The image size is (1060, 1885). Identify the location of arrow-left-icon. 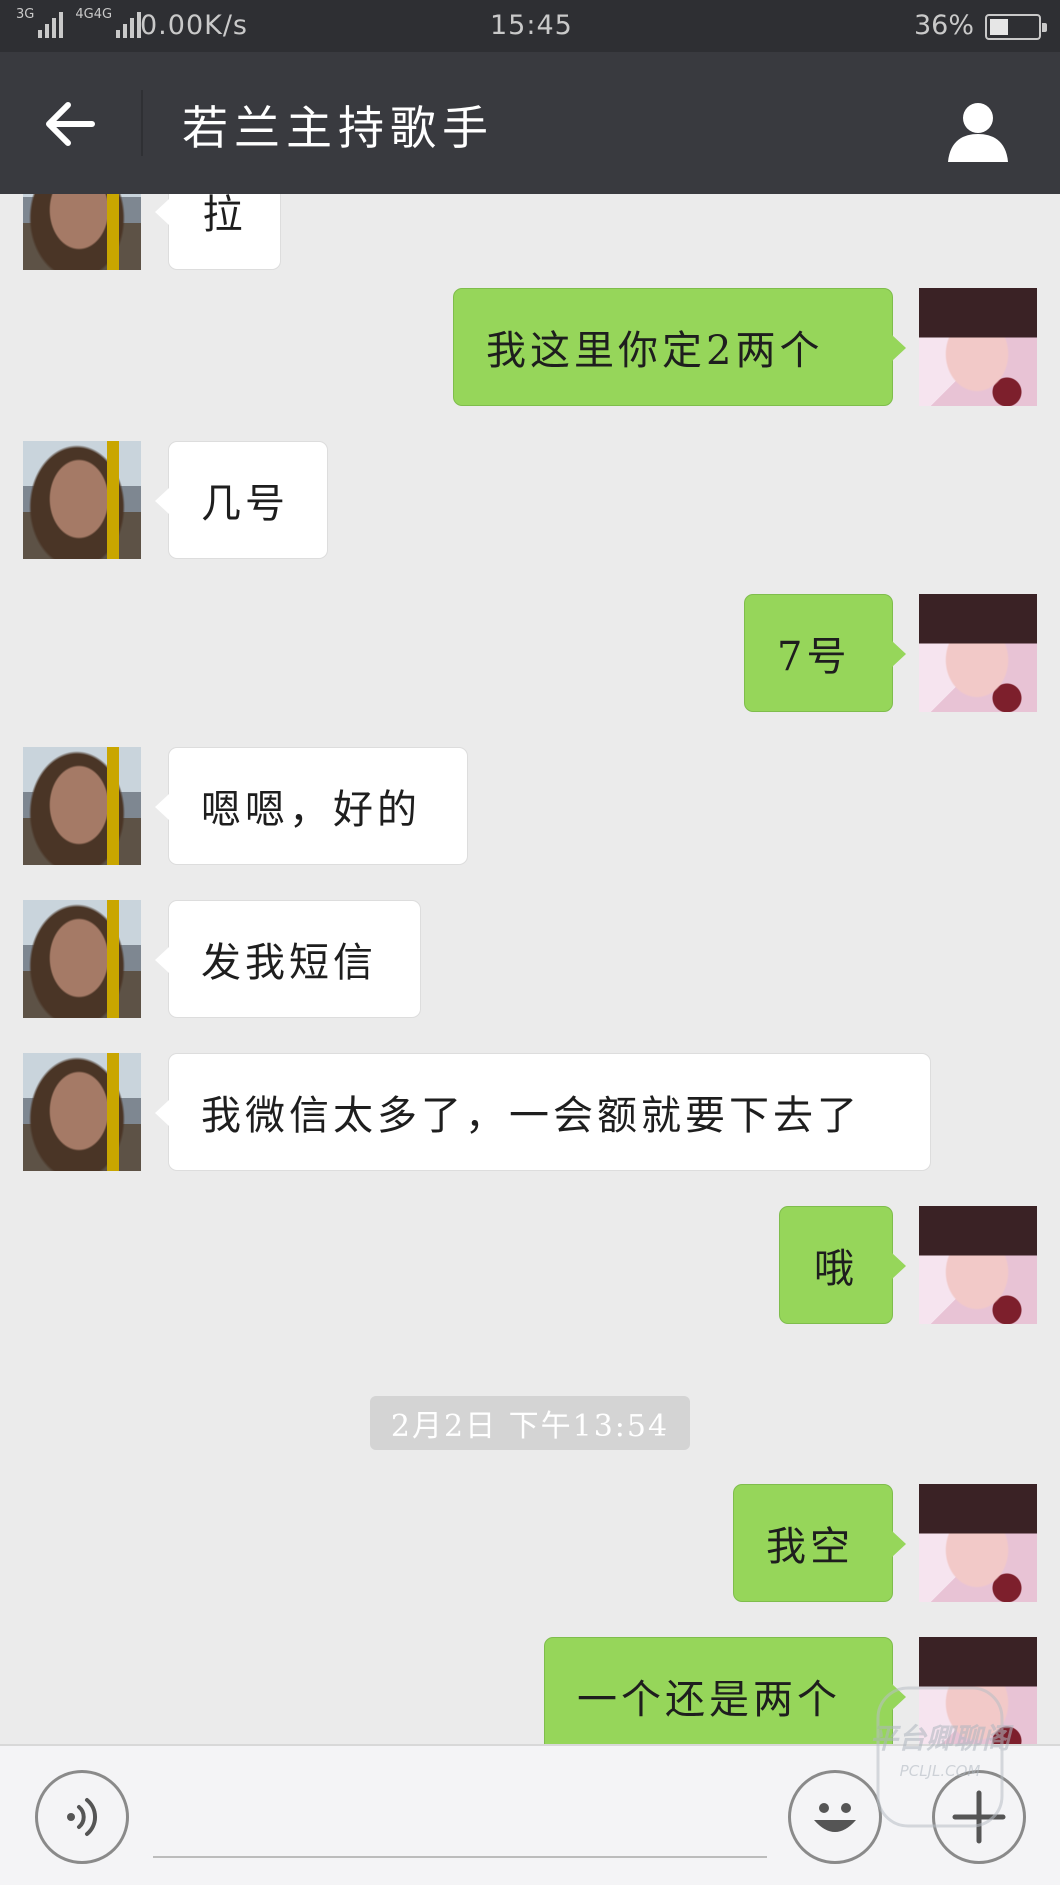
(70, 124).